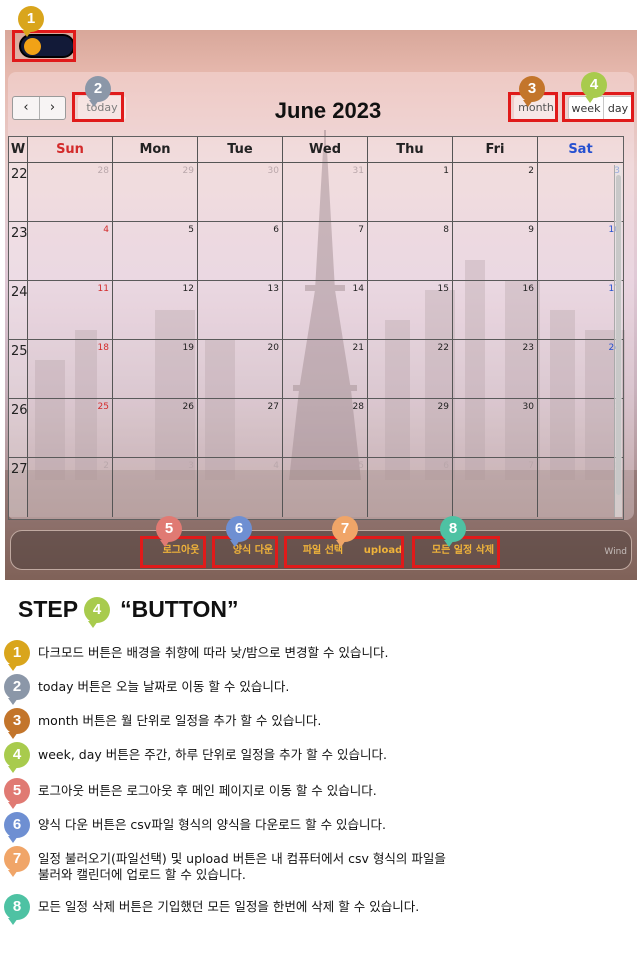  What do you see at coordinates (325, 369) in the screenshot?
I see `day-cell: 21` at bounding box center [325, 369].